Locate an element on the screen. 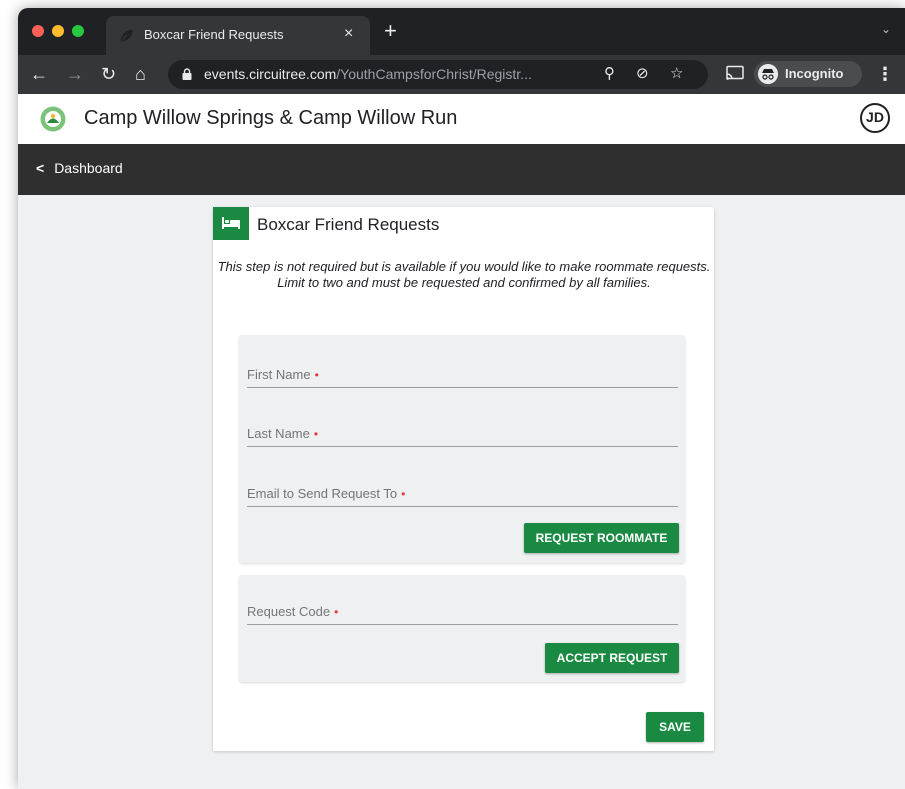  request-code-field: Request Code • is located at coordinates (462, 613).